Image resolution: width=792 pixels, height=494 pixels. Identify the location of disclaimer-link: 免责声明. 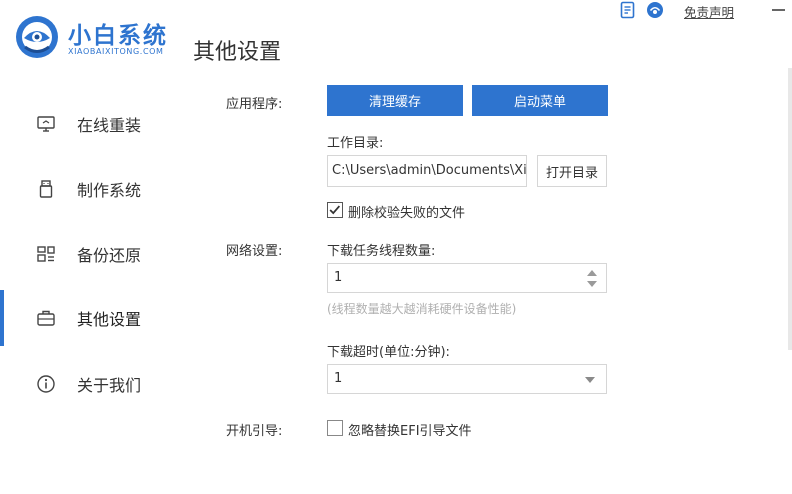
(709, 11).